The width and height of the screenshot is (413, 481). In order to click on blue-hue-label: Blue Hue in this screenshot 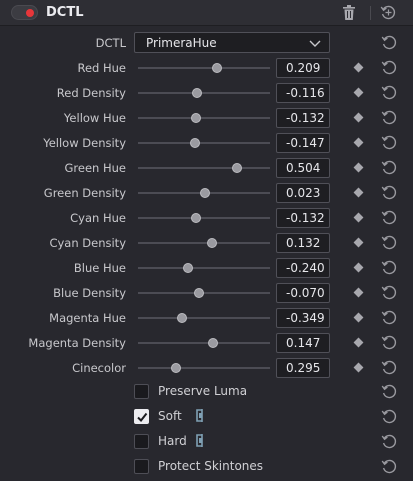, I will do `click(99, 268)`.